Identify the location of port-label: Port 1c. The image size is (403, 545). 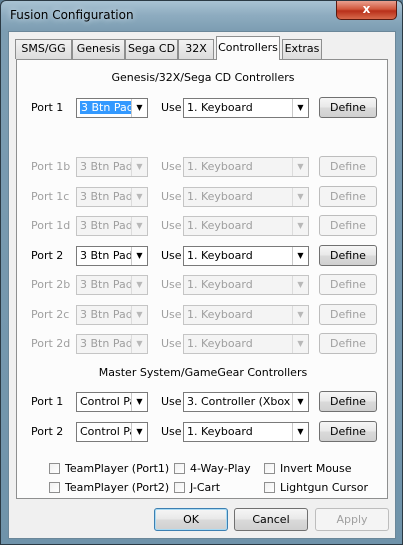
(50, 196).